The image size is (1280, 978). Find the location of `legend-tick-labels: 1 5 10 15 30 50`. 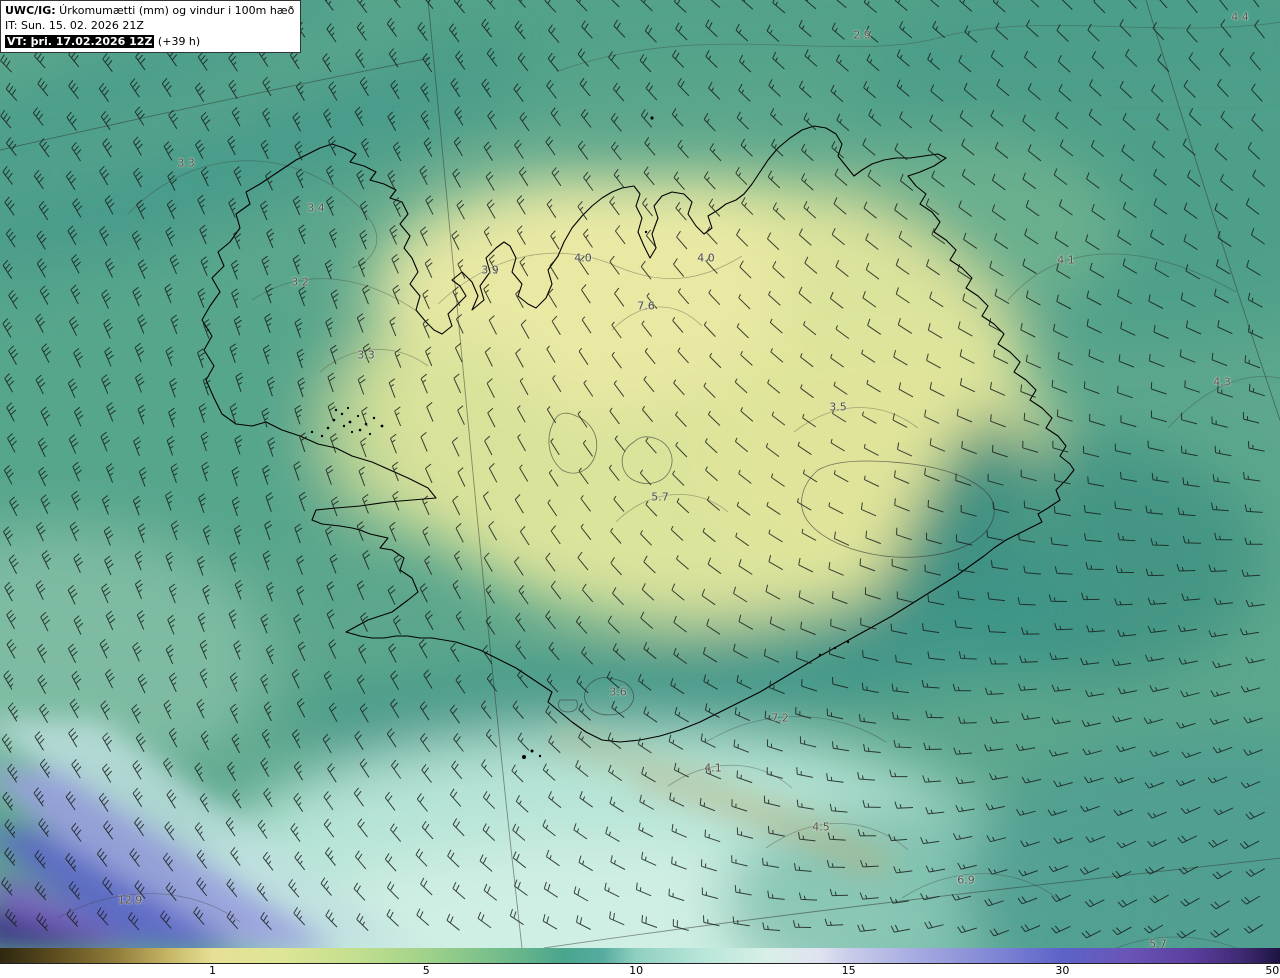

legend-tick-labels: 1 5 10 15 30 50 is located at coordinates (640, 963).